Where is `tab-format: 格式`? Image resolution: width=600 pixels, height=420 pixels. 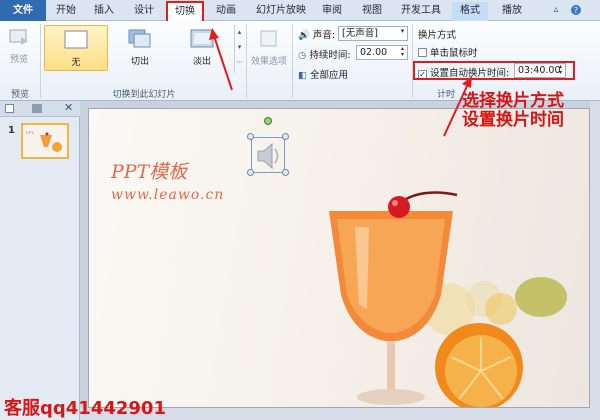
tab-format: 格式 is located at coordinates (470, 11).